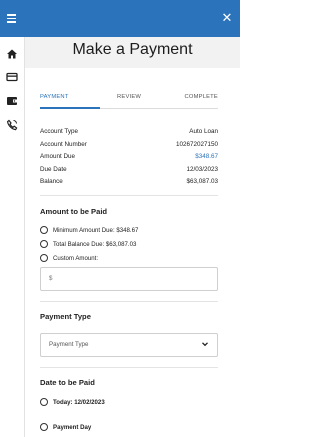 This screenshot has height=437, width=320. What do you see at coordinates (202, 97) in the screenshot?
I see `tab-complete: COMPLETE` at bounding box center [202, 97].